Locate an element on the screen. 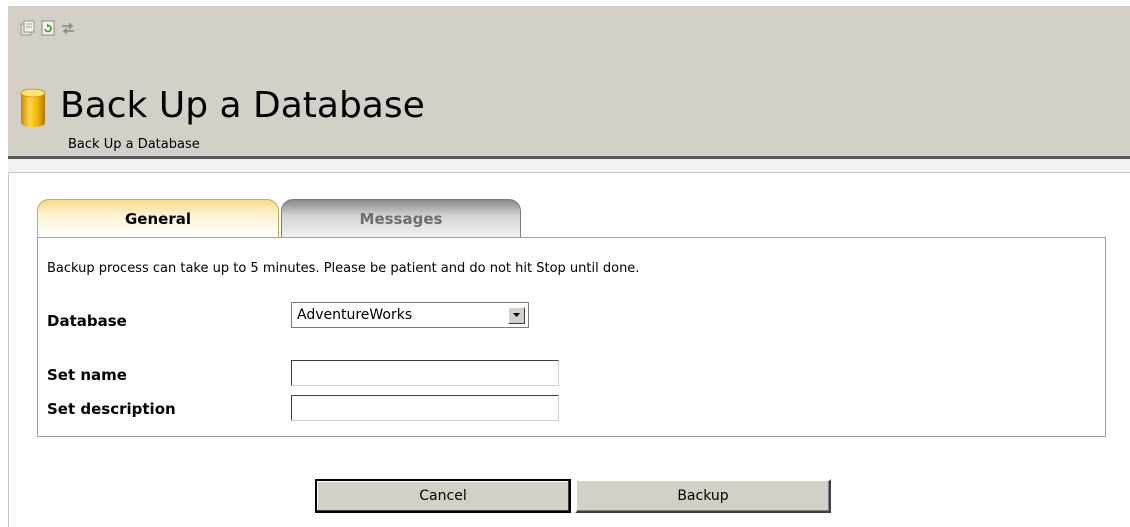 The height and width of the screenshot is (527, 1130). header-divider-shadow is located at coordinates (569, 166).